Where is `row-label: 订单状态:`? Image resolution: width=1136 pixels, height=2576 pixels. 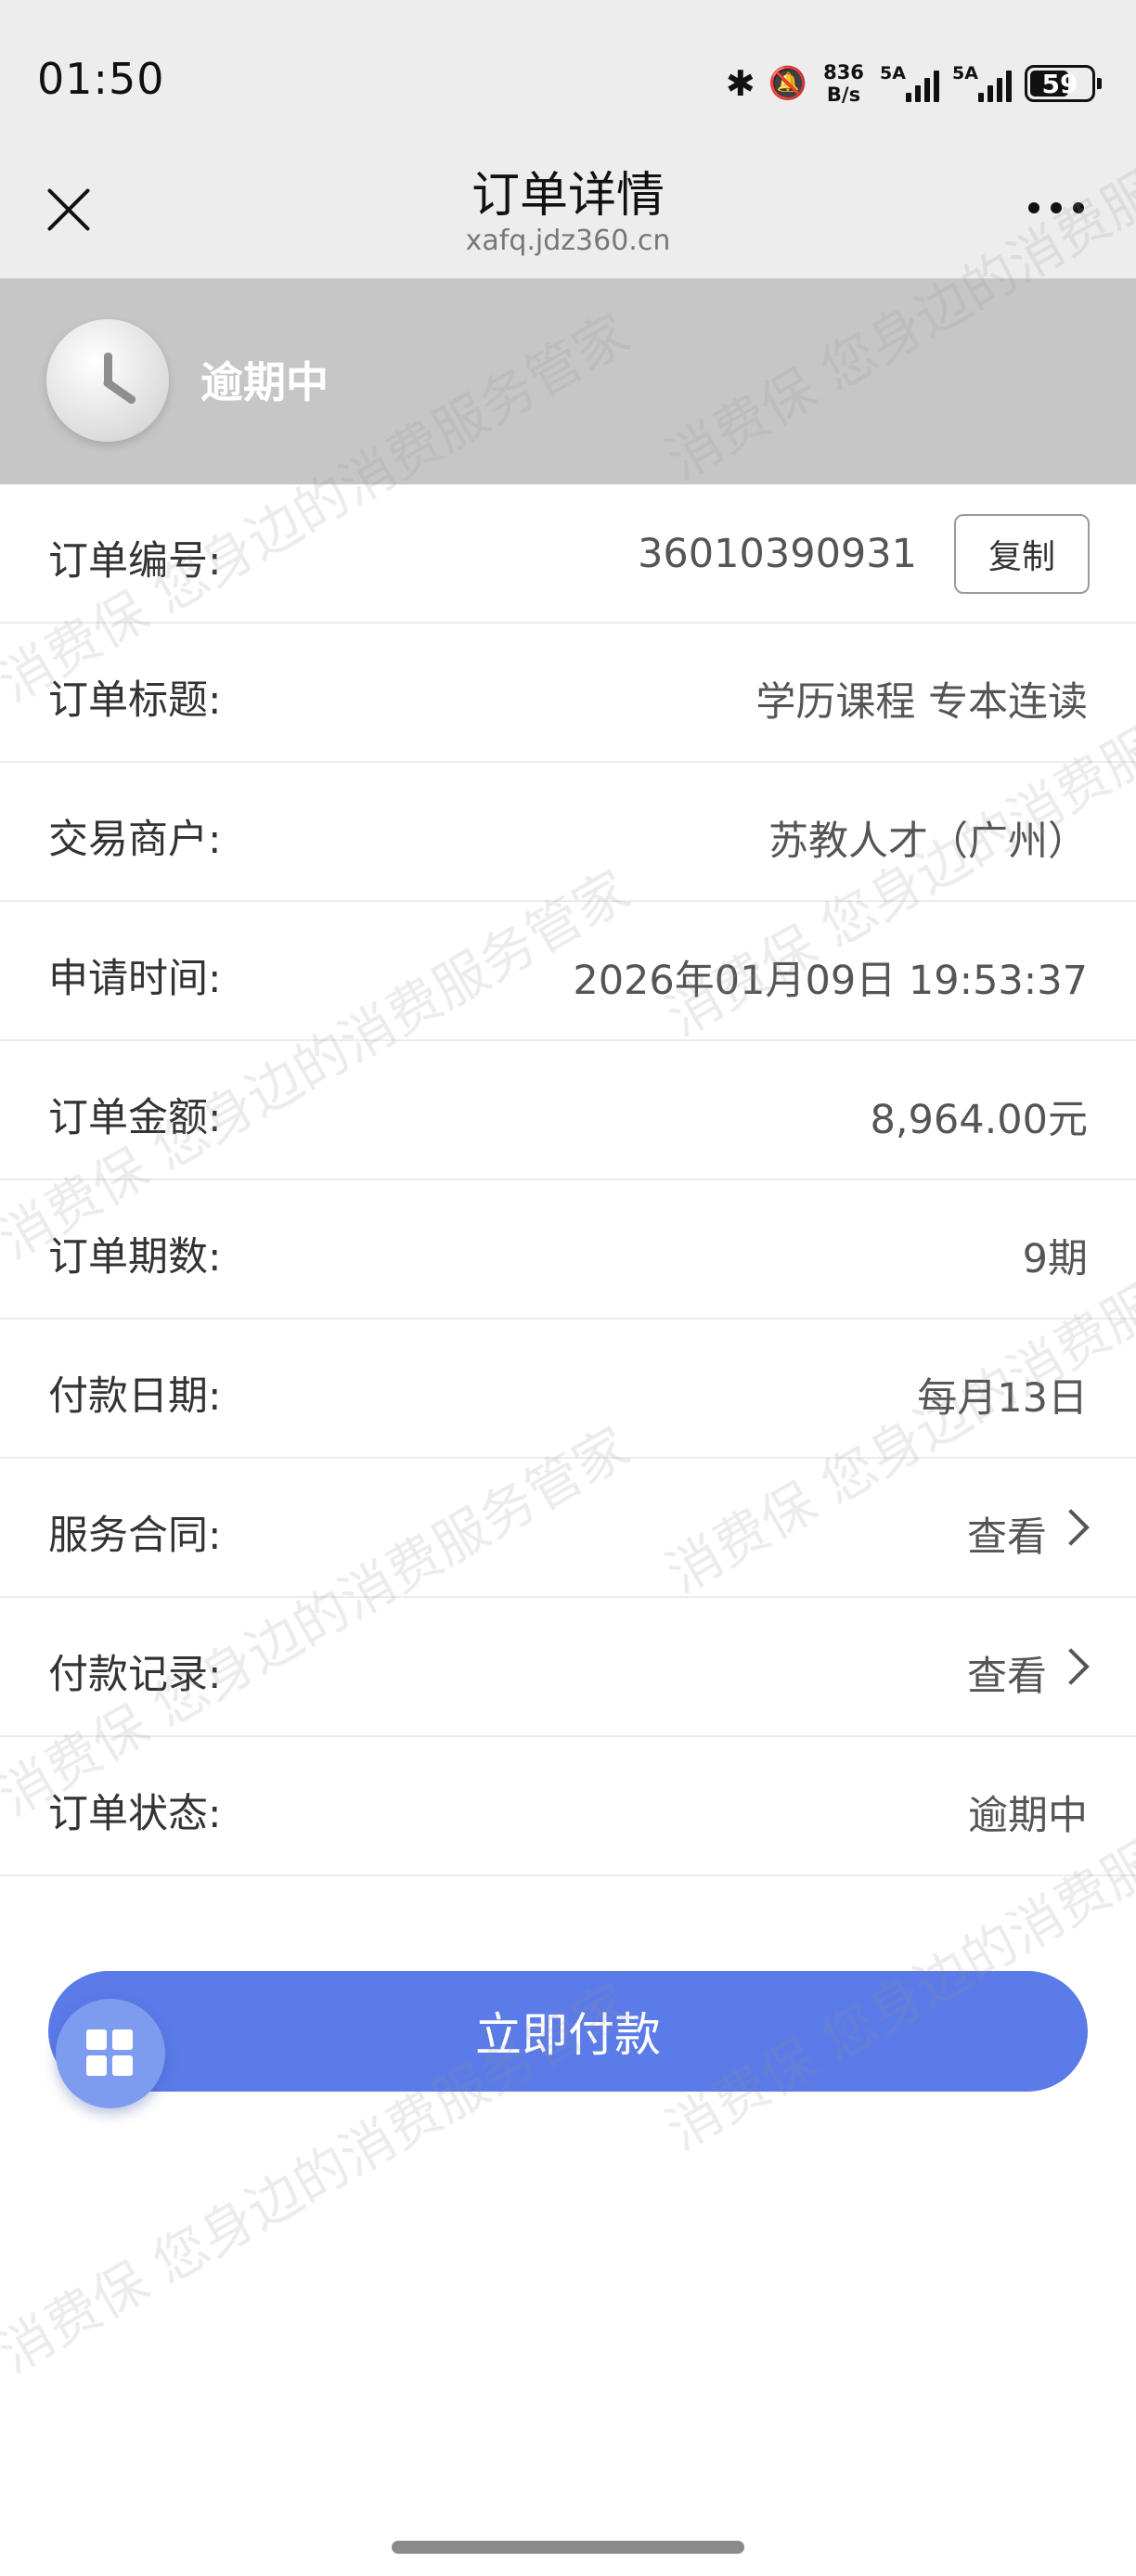
row-label: 订单状态: is located at coordinates (135, 1814).